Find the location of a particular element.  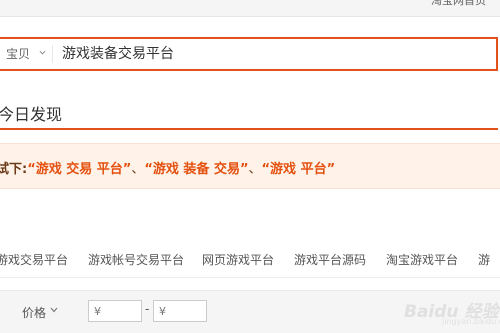

suggestion-keyword-1: “游戏 交易 平台” is located at coordinates (79, 169).